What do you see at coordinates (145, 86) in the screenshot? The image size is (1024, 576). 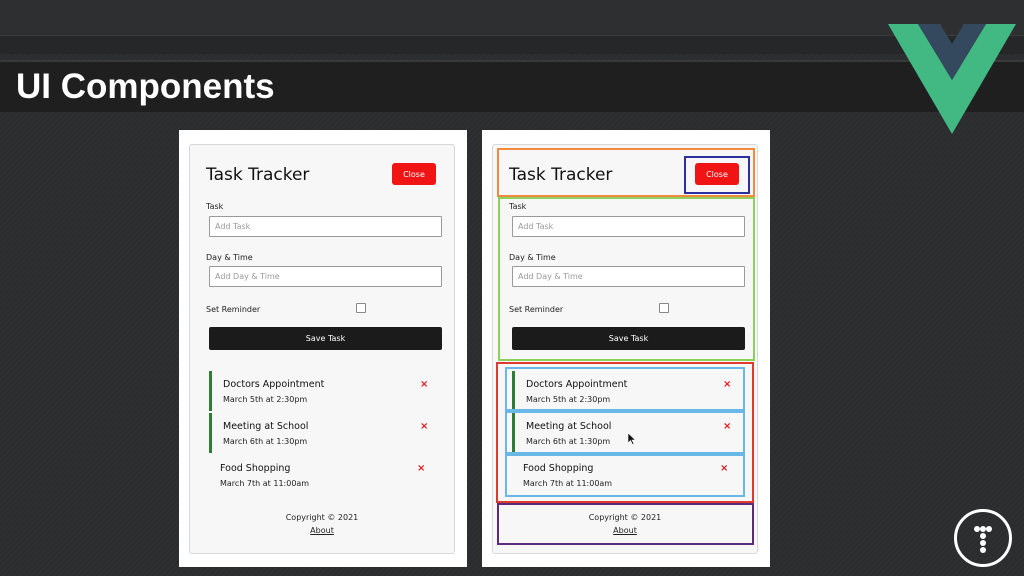 I see `slide-title: UI Components` at bounding box center [145, 86].